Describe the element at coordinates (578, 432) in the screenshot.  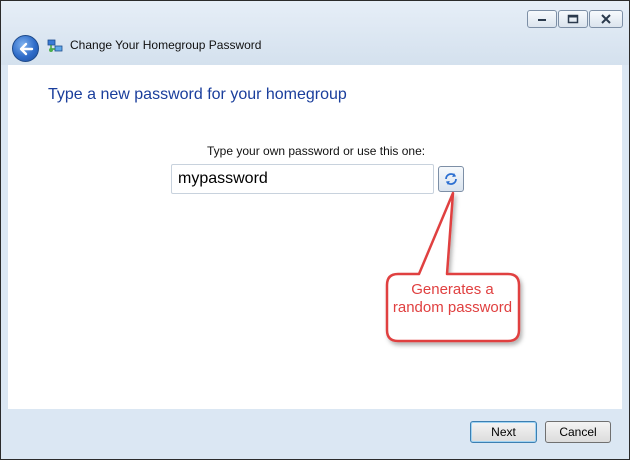
I see `cancel-button: Cancel` at that location.